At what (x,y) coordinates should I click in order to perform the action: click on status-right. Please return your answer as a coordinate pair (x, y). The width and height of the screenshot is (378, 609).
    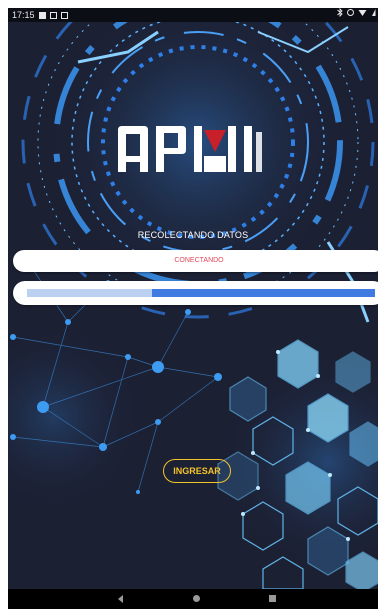
    Looking at the image, I should click on (356, 12).